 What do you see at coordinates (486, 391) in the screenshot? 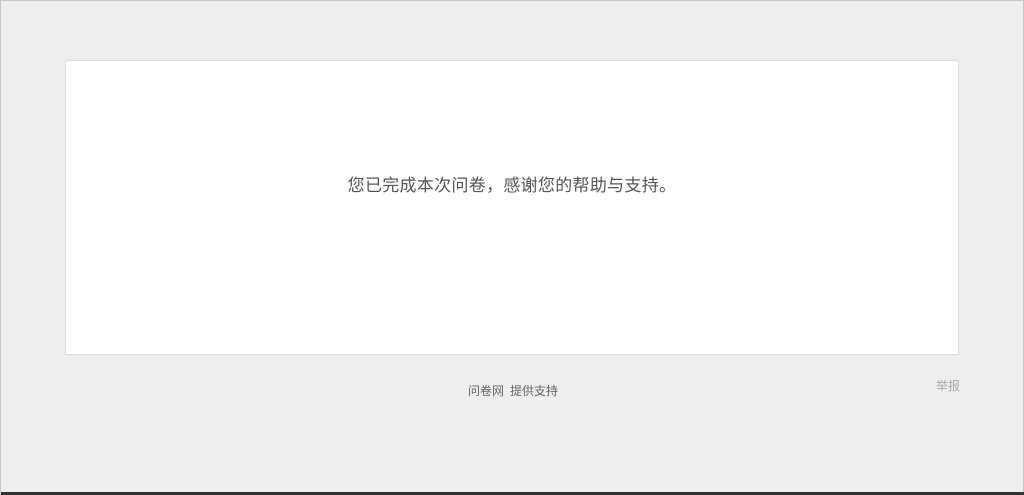
I see `brand-link: 问卷网` at bounding box center [486, 391].